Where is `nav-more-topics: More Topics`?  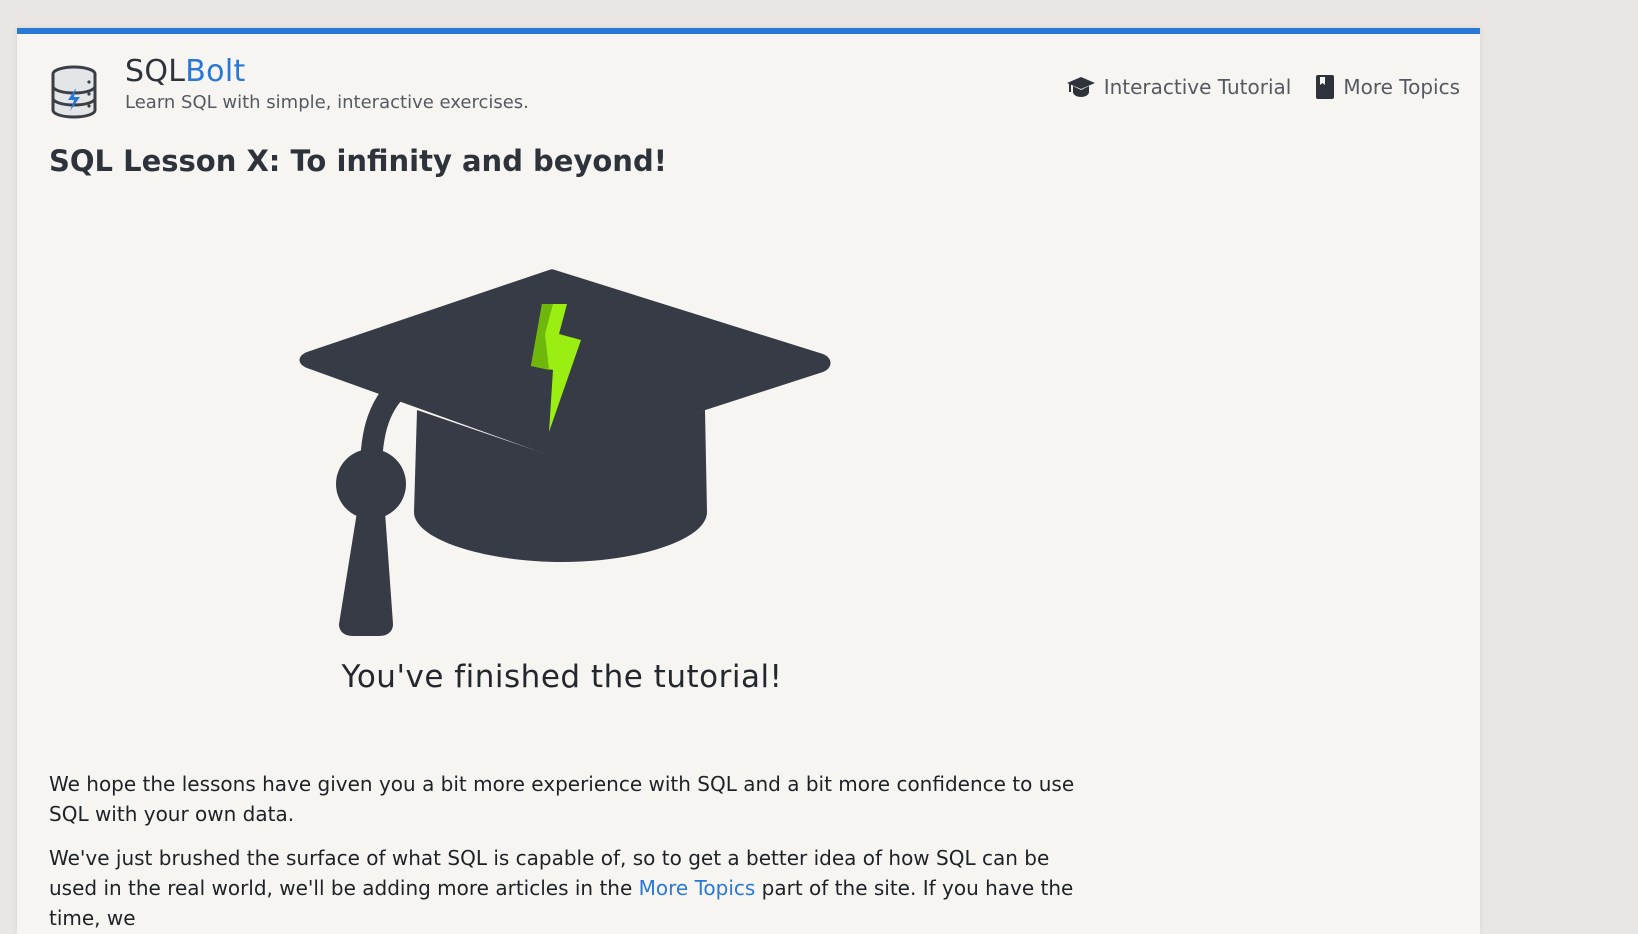 nav-more-topics: More Topics is located at coordinates (1387, 87).